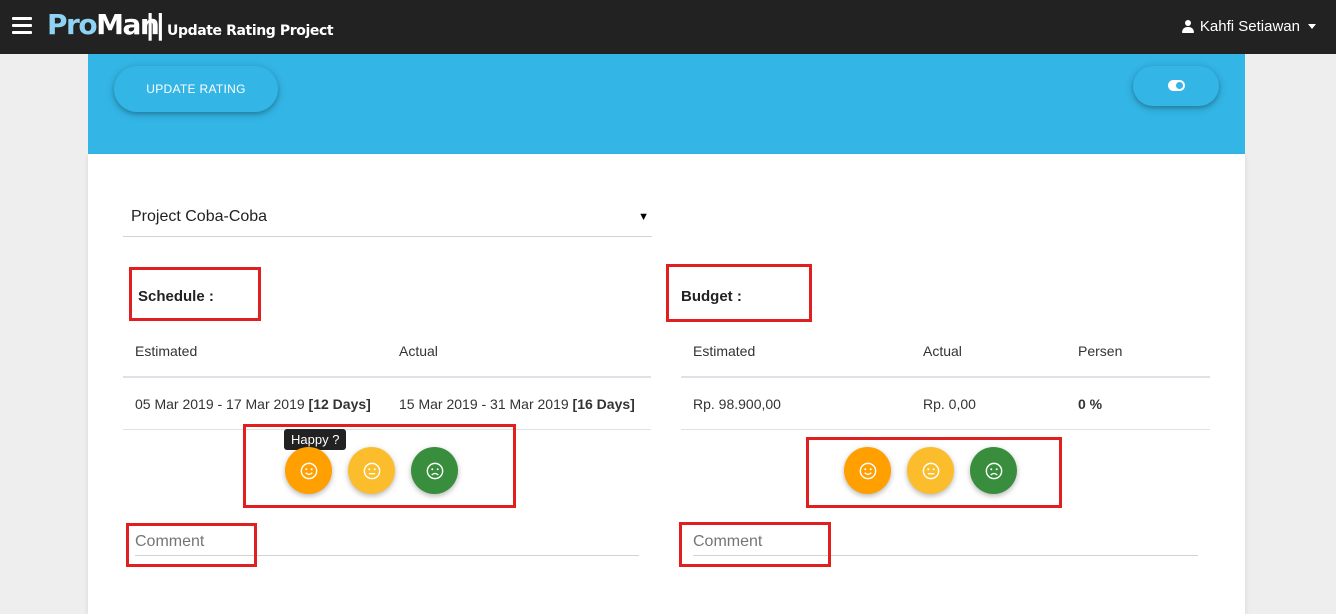 Image resolution: width=1336 pixels, height=614 pixels. What do you see at coordinates (1100, 351) in the screenshot?
I see `budget-header-persen: Persen` at bounding box center [1100, 351].